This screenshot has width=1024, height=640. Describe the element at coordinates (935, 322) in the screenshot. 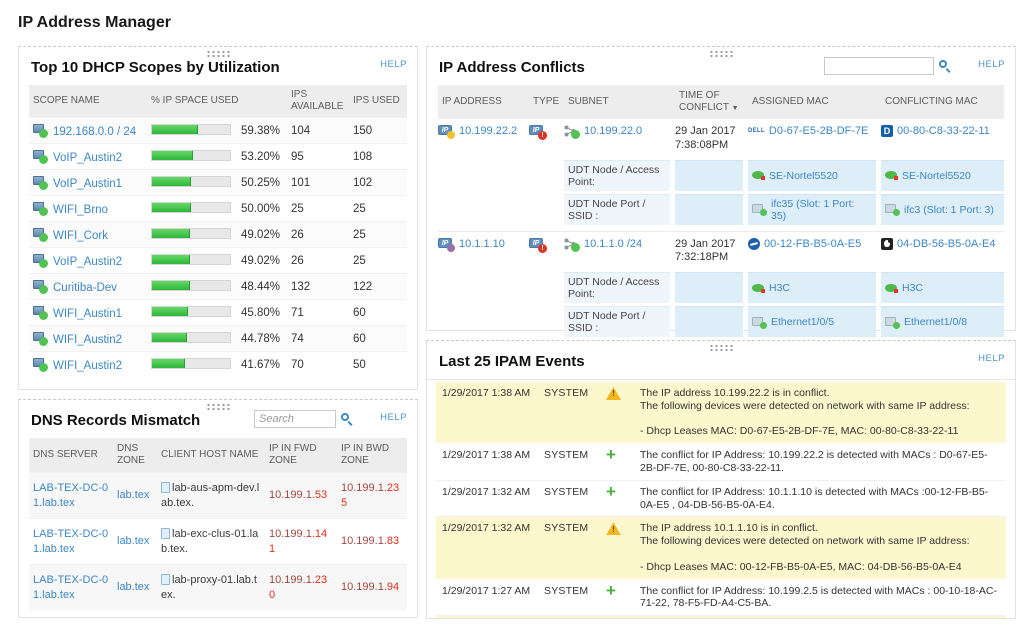

I see `conflicting-port-link: Ethernet1/0/8` at that location.